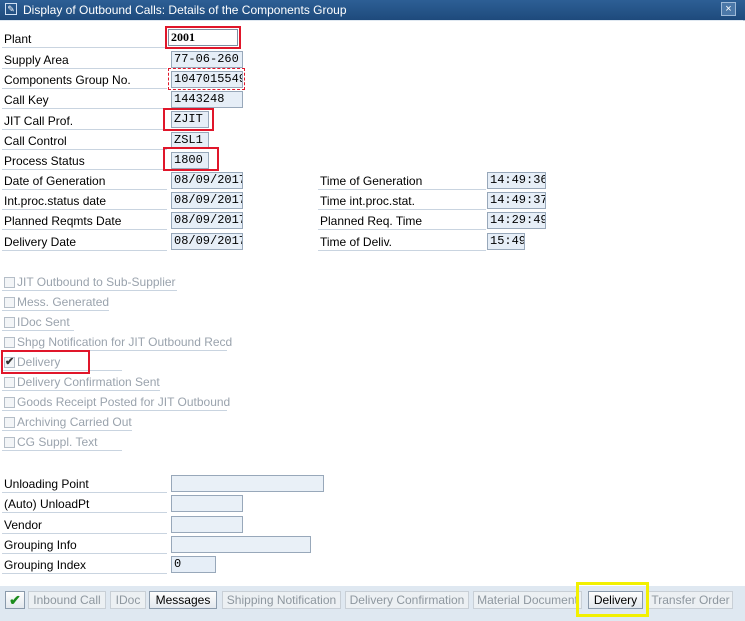 Image resolution: width=745 pixels, height=621 pixels. I want to click on delivery-confirmation-button: Delivery Confirmation, so click(407, 600).